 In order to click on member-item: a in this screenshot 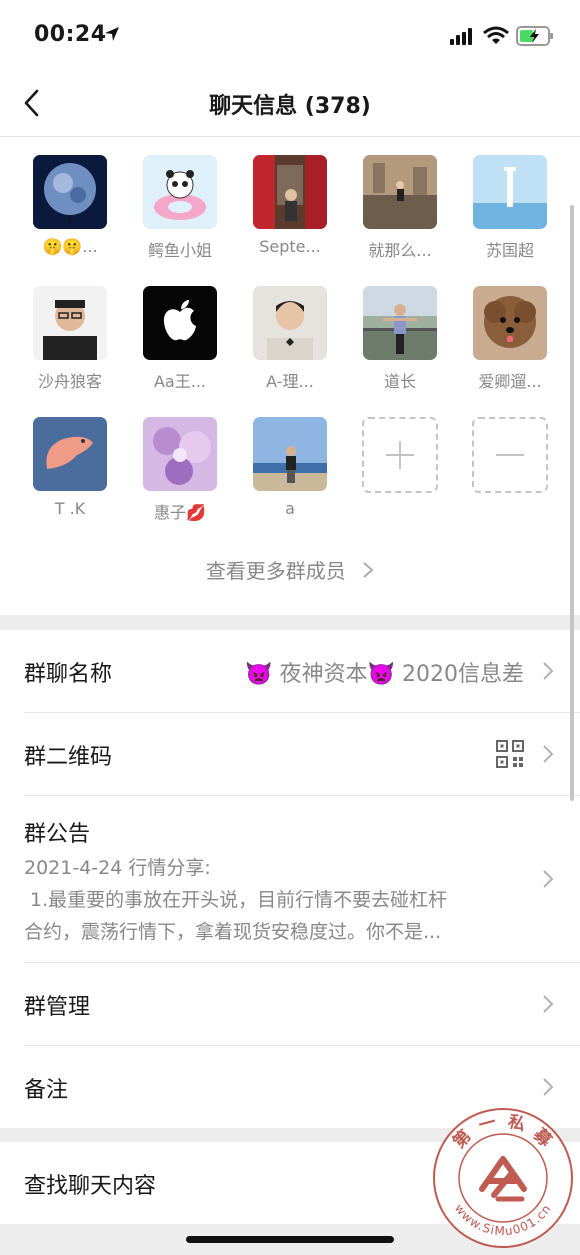, I will do `click(290, 467)`.